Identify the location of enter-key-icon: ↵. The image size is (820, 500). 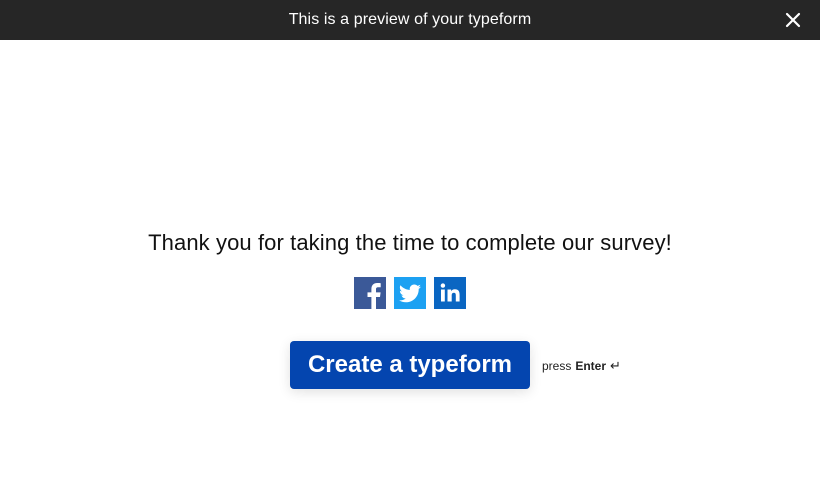
(615, 365).